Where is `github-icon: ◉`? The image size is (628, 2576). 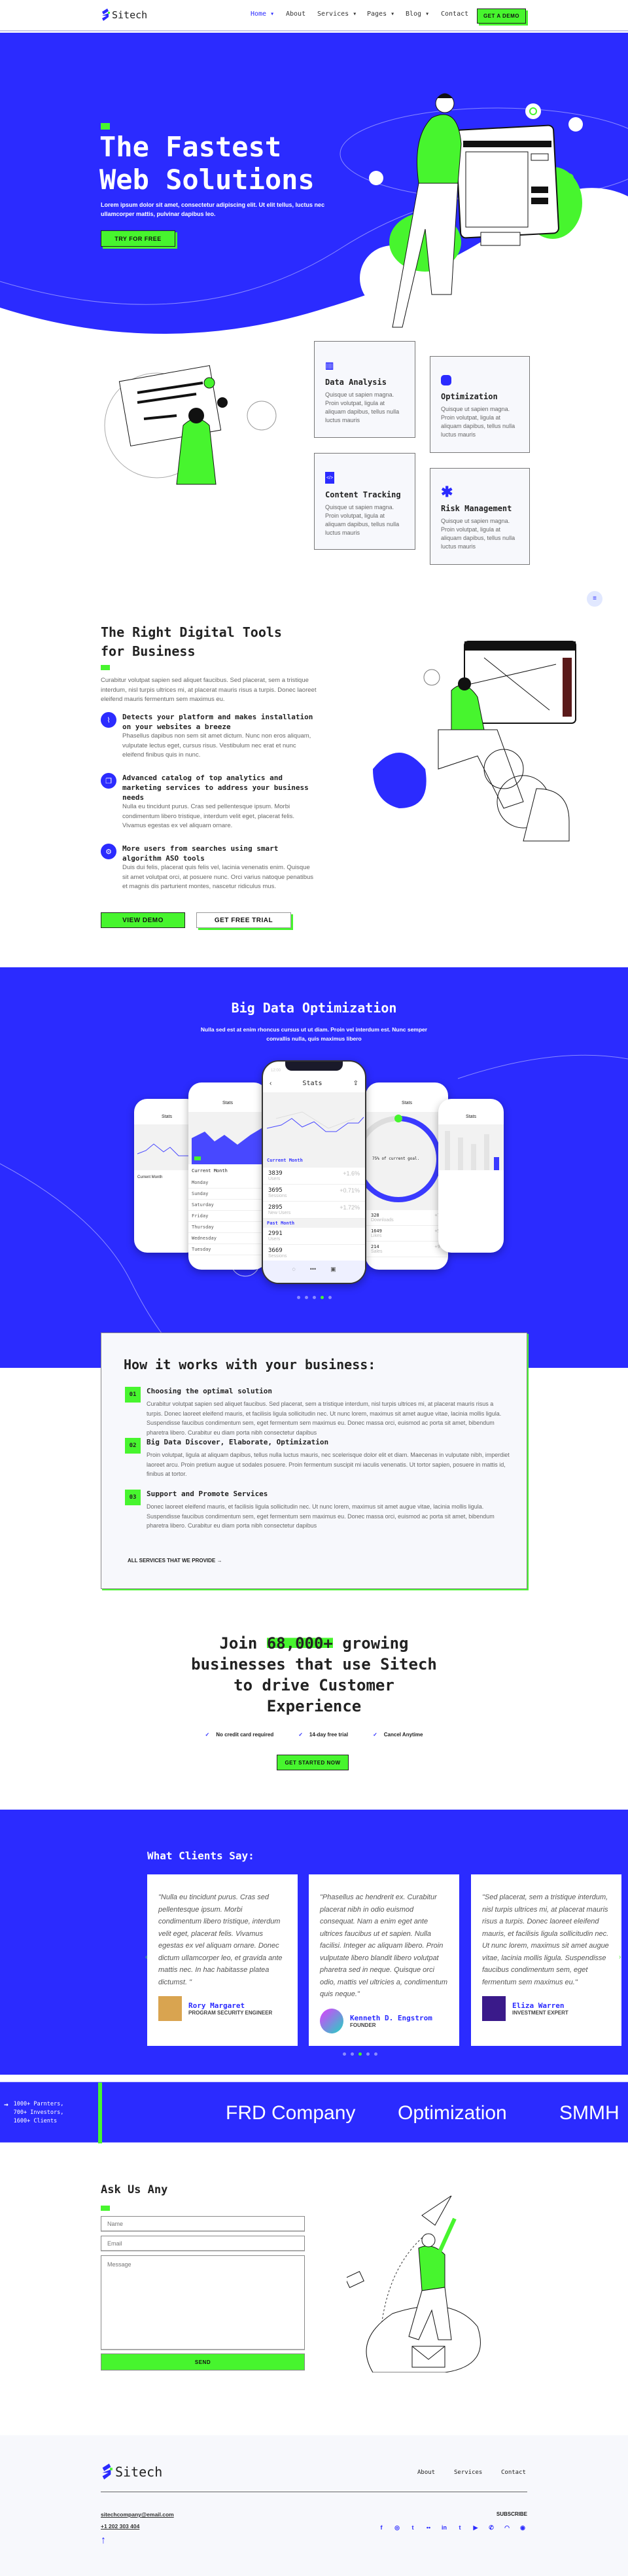 github-icon: ◉ is located at coordinates (522, 2527).